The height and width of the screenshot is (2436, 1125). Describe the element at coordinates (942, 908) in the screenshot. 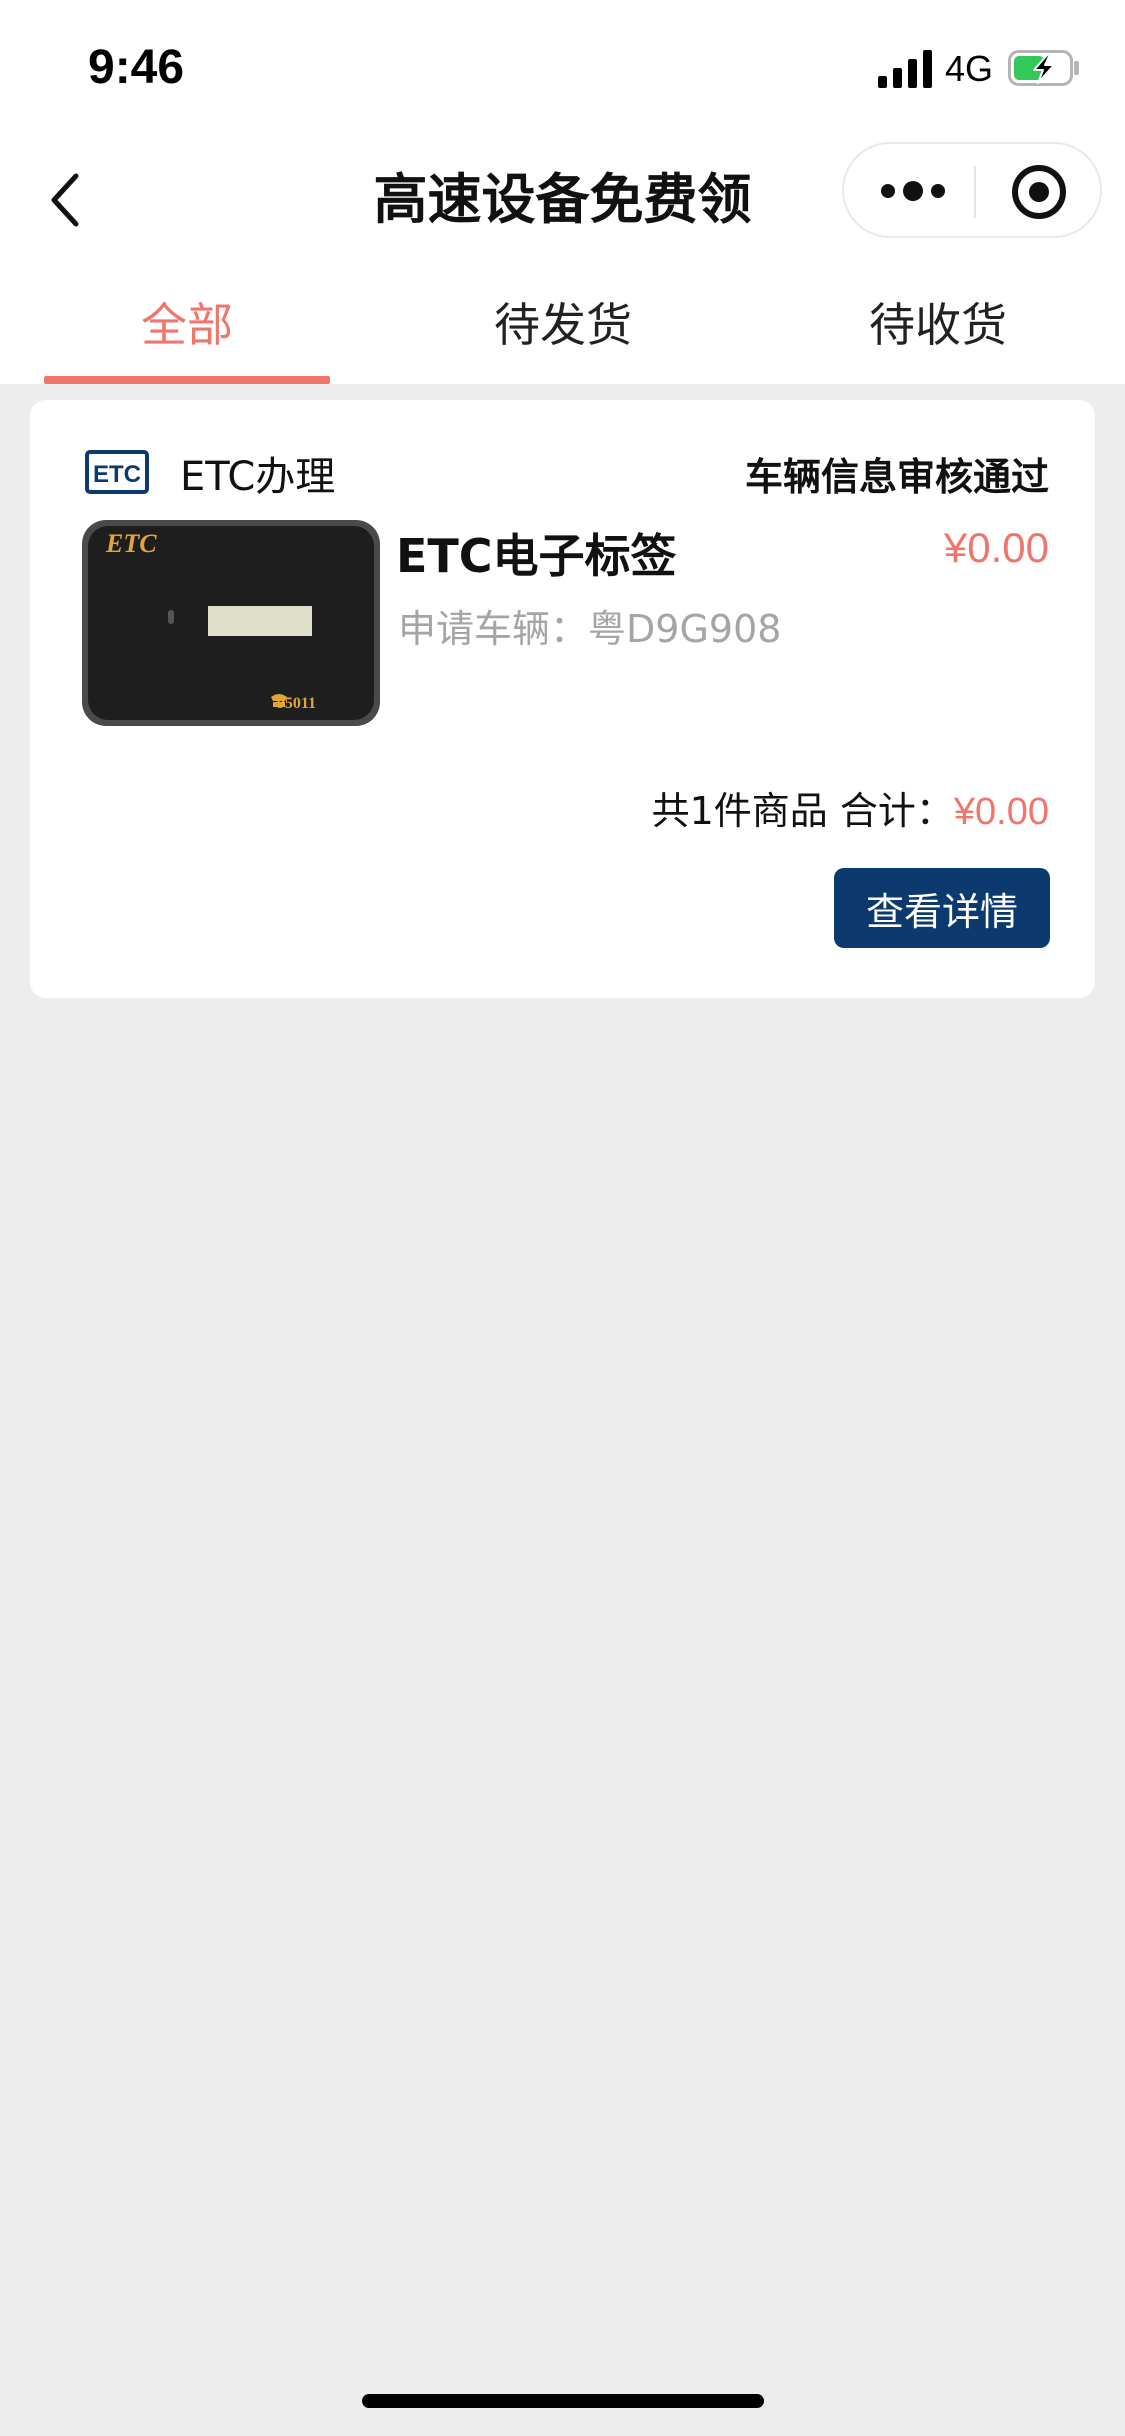

I see `view-details-button: 查看详情` at that location.